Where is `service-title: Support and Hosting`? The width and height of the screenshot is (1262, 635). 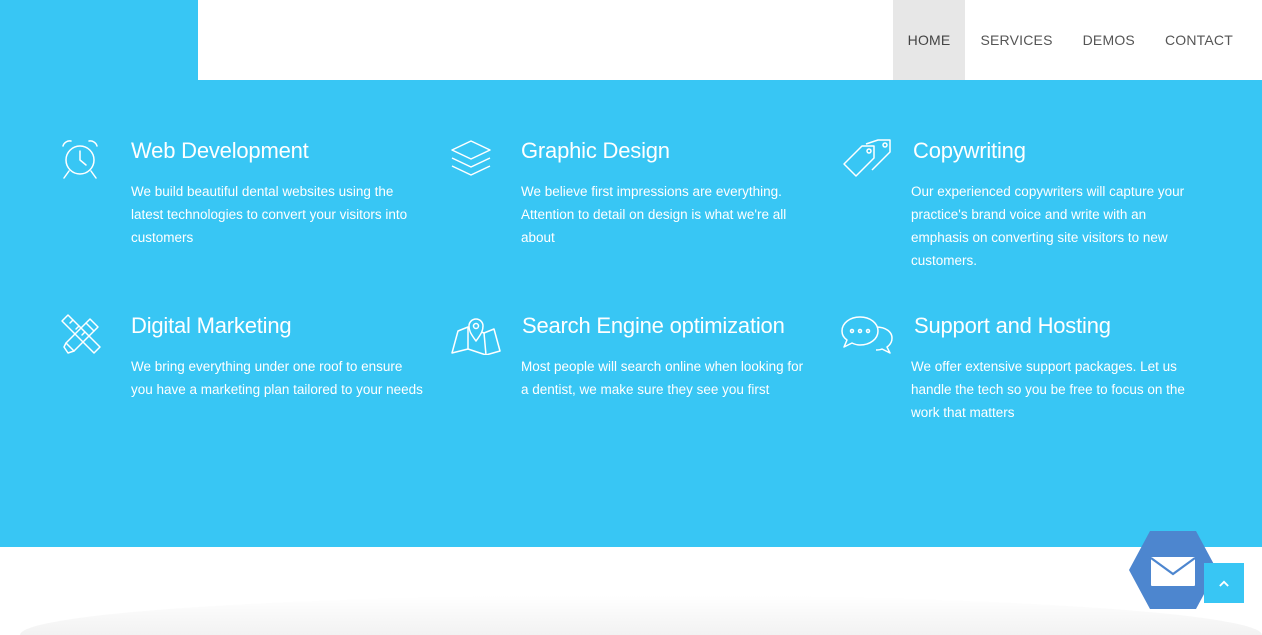
service-title: Support and Hosting is located at coordinates (1012, 325).